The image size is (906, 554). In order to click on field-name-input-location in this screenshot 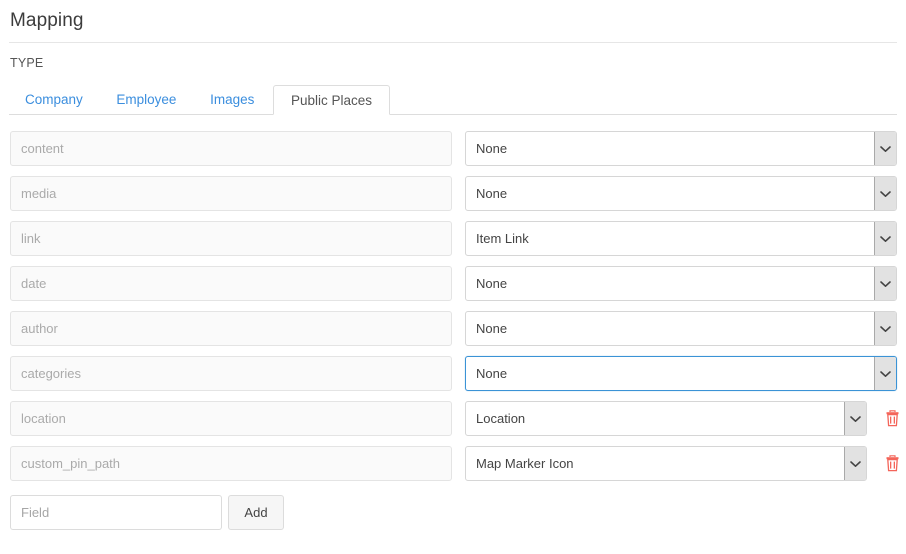, I will do `click(231, 418)`.